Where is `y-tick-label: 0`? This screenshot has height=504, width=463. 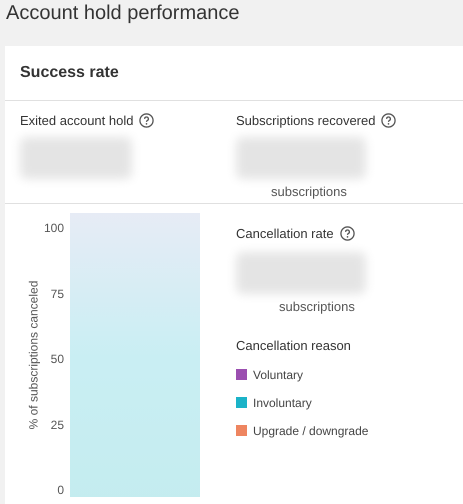 y-tick-label: 0 is located at coordinates (60, 490).